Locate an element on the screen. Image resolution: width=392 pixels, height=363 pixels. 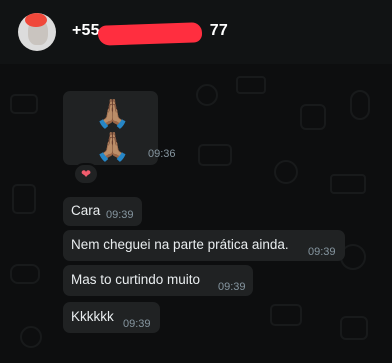
message-text: Kkkkkk is located at coordinates (92, 316).